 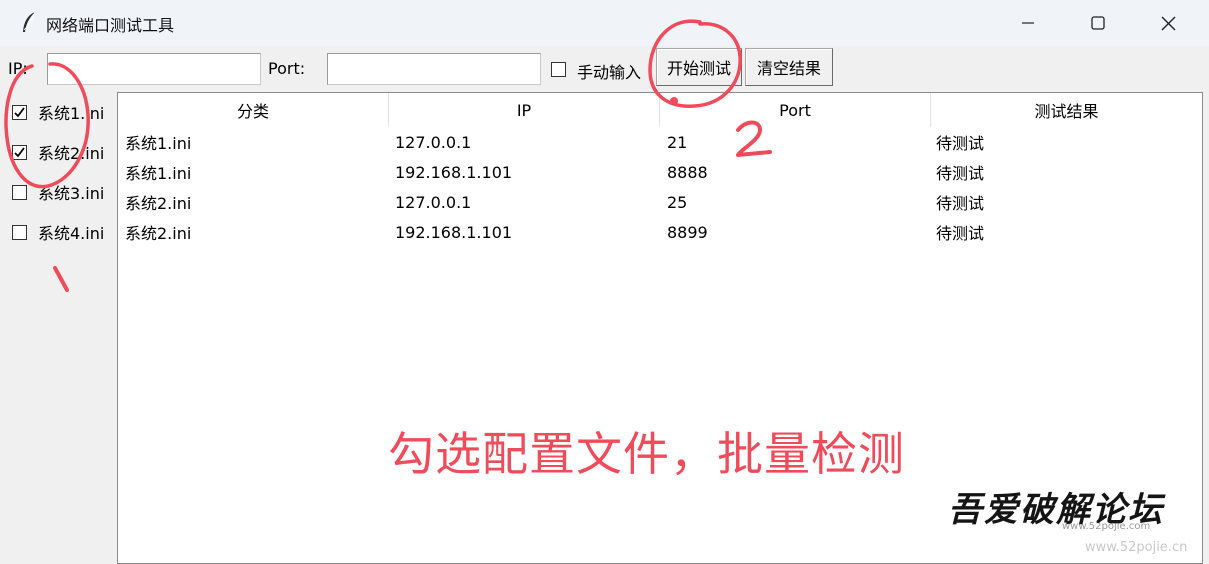 I want to click on maximize-button, so click(x=1098, y=23).